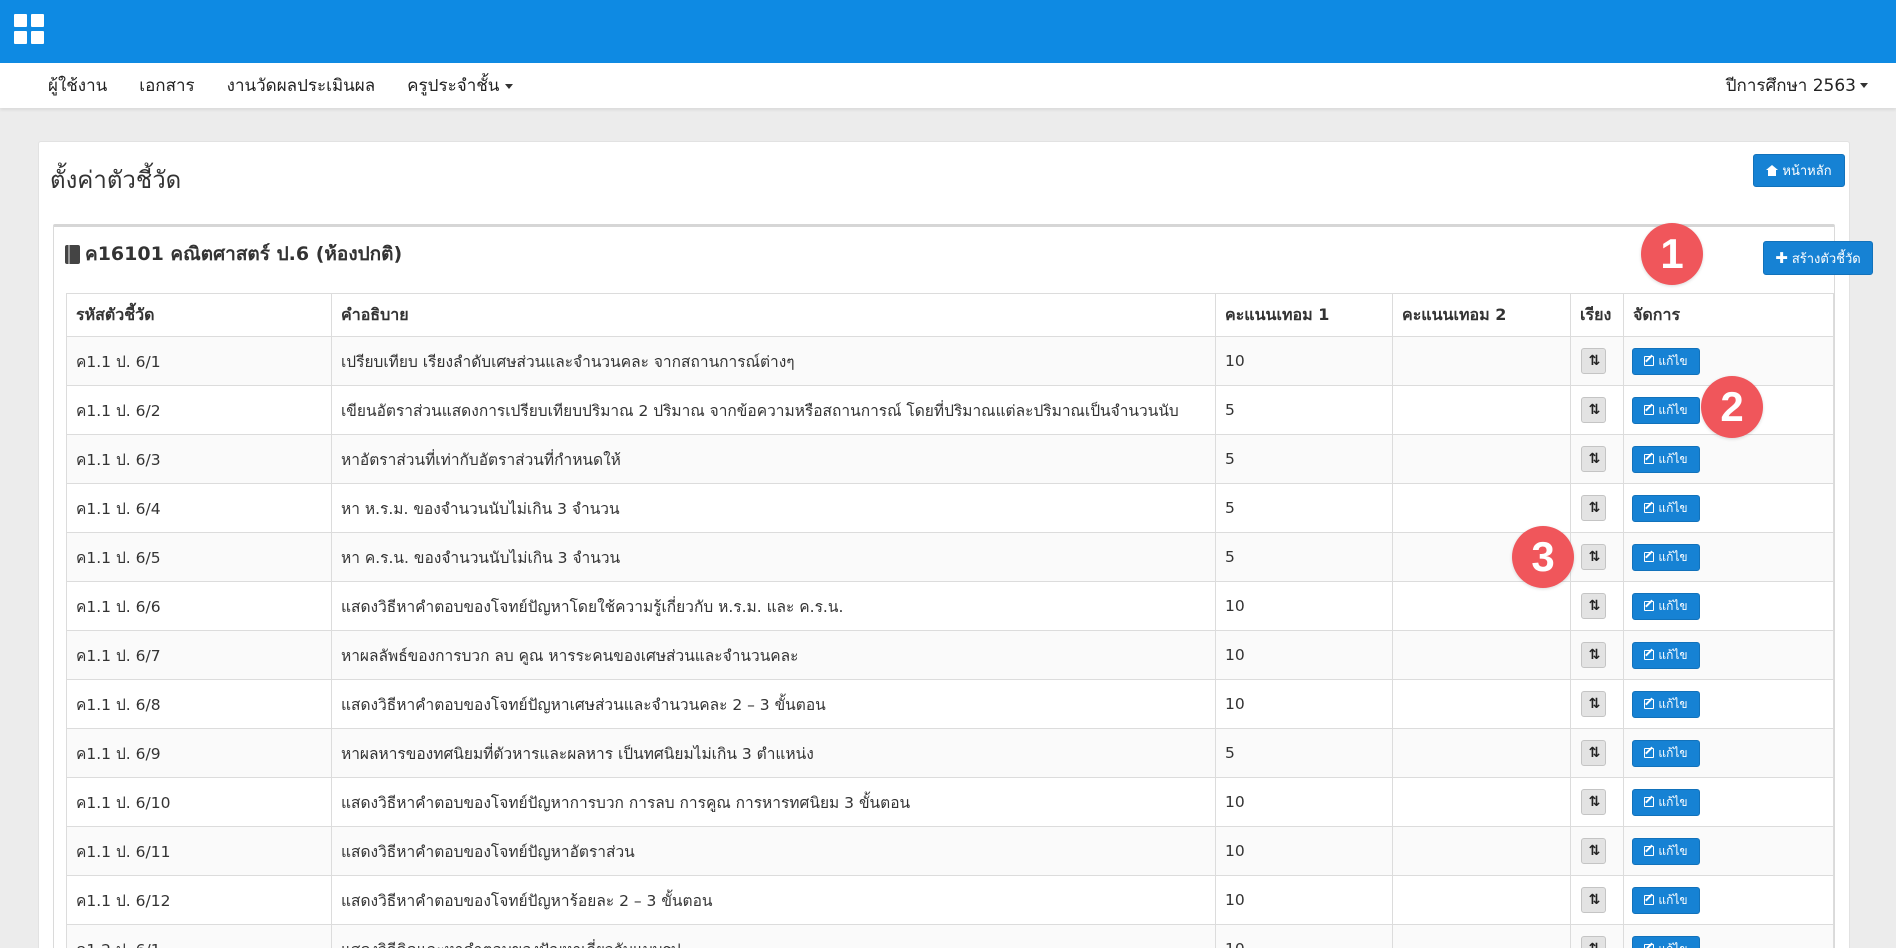 The width and height of the screenshot is (1896, 948). What do you see at coordinates (199, 508) in the screenshot?
I see `indicator-code: ค1.1 ป. 6/4` at bounding box center [199, 508].